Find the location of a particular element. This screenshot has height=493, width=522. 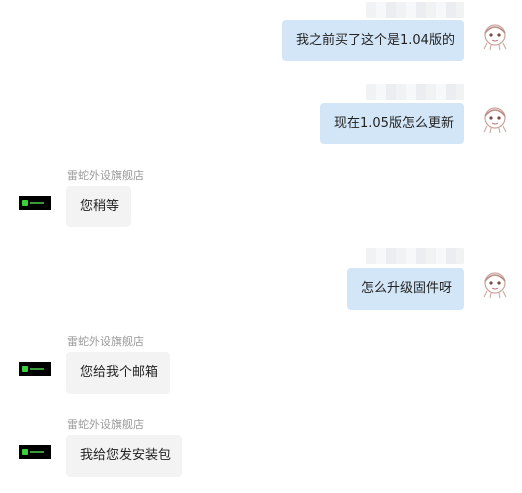

message-text: 您给我个邮箱 is located at coordinates (119, 373).